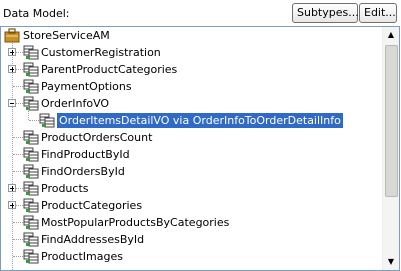 The width and height of the screenshot is (401, 271). What do you see at coordinates (82, 256) in the screenshot?
I see `tree-item-label: ProductImages` at bounding box center [82, 256].